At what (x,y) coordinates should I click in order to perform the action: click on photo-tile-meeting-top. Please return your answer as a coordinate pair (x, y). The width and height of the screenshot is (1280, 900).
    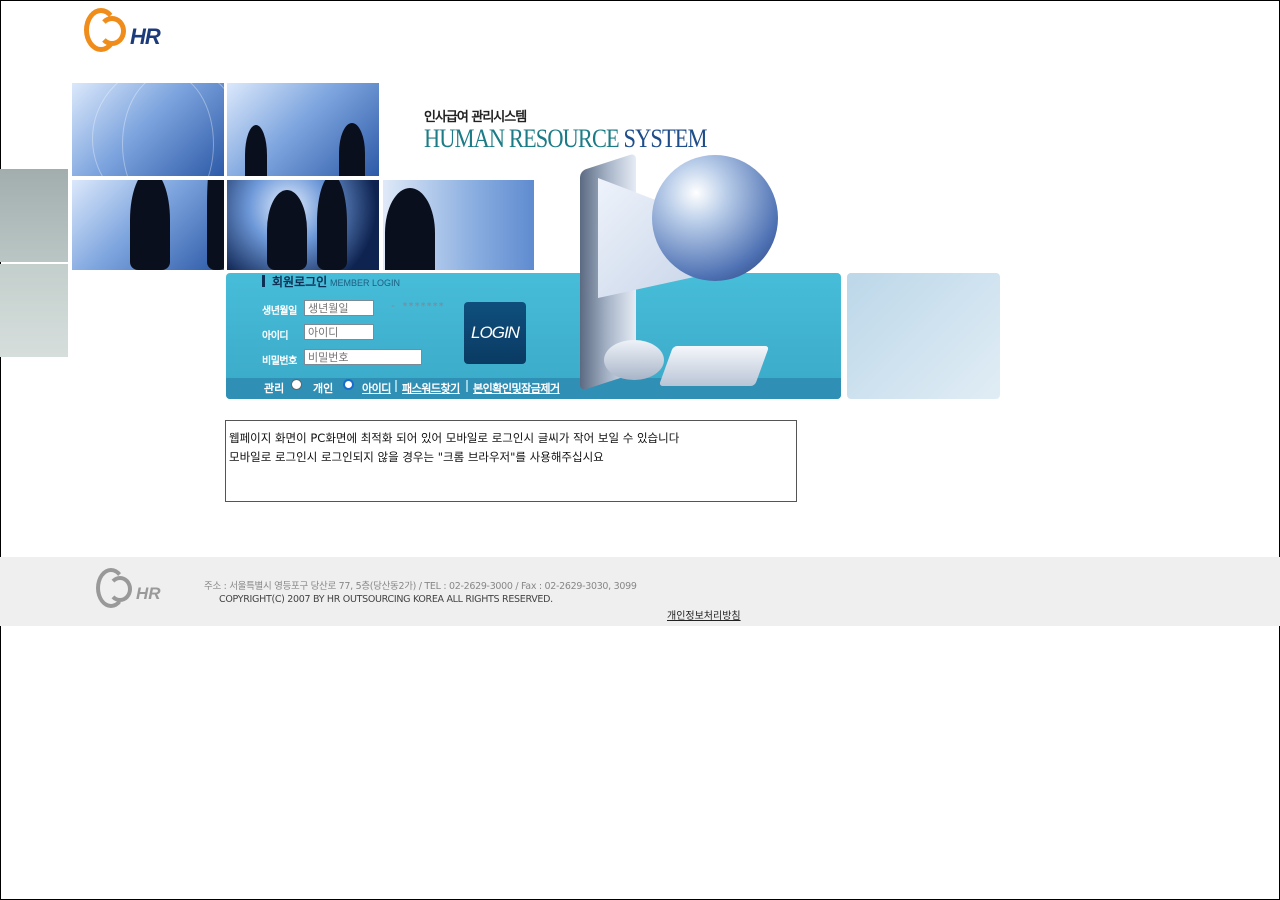
    Looking at the image, I should click on (303, 129).